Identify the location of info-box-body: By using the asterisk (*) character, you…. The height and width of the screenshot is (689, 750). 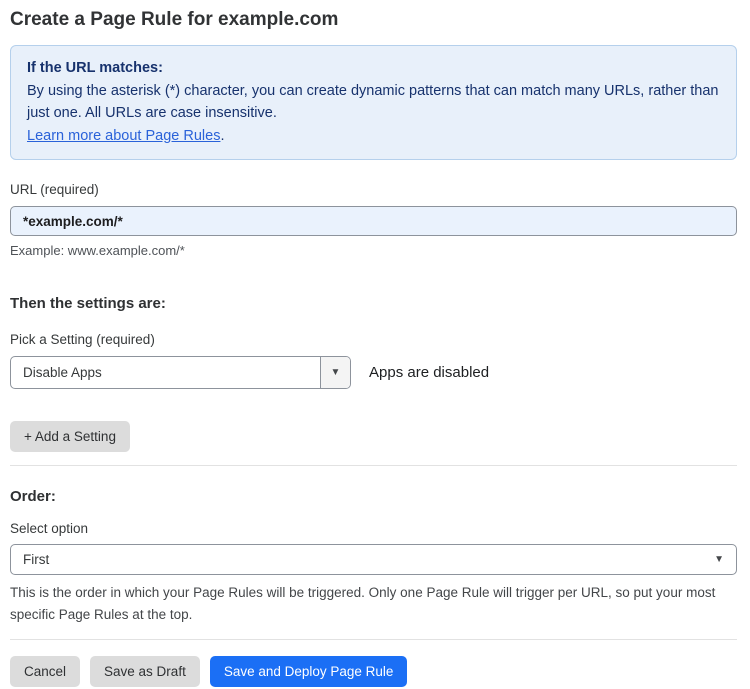
(373, 114).